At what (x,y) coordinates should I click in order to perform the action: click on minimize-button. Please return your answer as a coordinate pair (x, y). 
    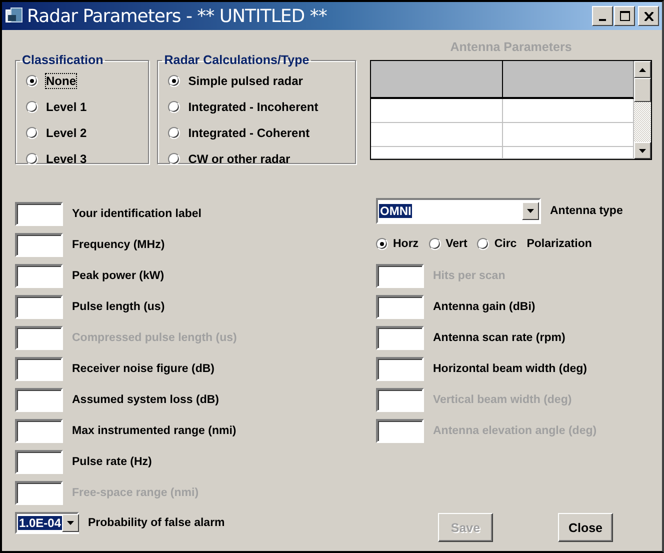
    Looking at the image, I should click on (602, 16).